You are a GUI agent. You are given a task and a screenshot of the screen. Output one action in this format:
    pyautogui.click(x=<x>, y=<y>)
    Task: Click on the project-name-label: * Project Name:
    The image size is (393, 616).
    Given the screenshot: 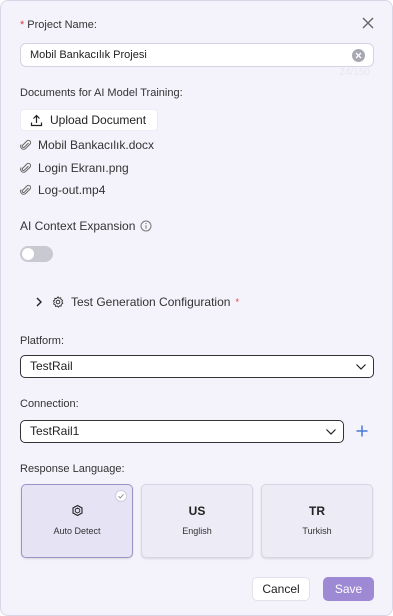 What is the action you would take?
    pyautogui.click(x=58, y=25)
    